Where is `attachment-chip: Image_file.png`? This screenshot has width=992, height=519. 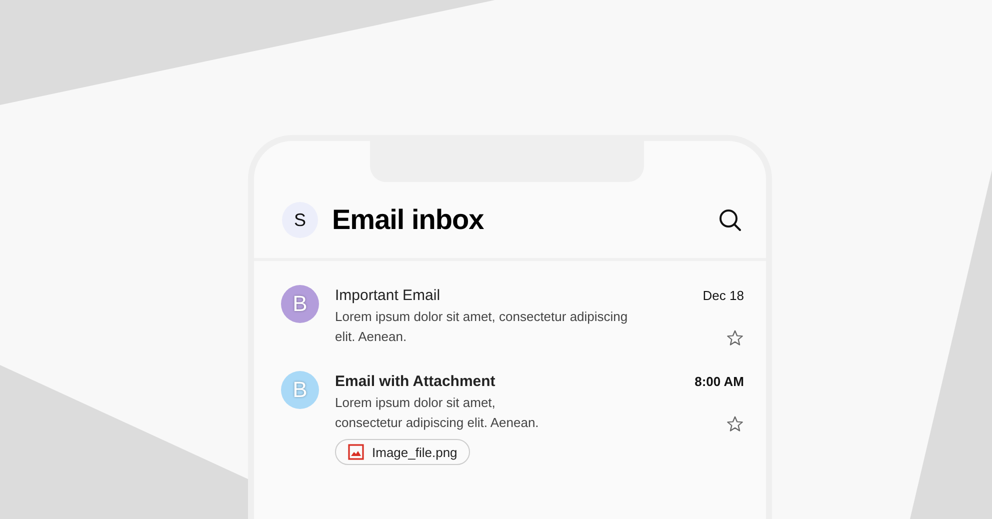 attachment-chip: Image_file.png is located at coordinates (402, 452).